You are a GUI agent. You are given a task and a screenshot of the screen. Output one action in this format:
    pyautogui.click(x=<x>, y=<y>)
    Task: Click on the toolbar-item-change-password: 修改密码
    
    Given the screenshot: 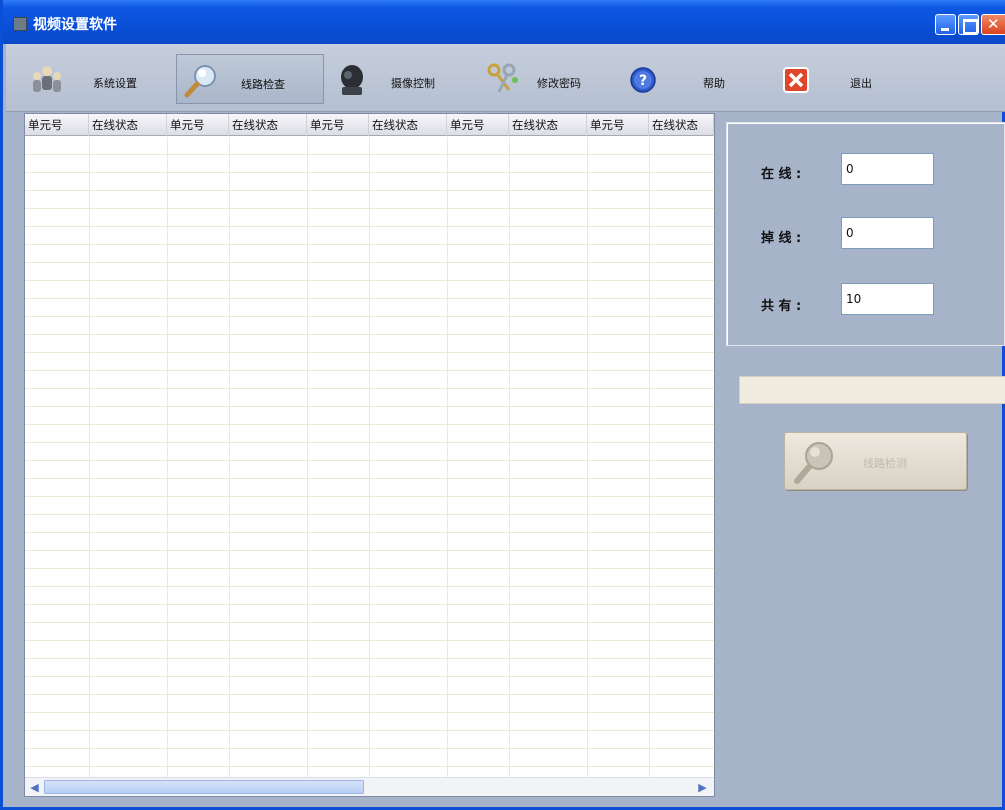 What is the action you would take?
    pyautogui.click(x=548, y=79)
    